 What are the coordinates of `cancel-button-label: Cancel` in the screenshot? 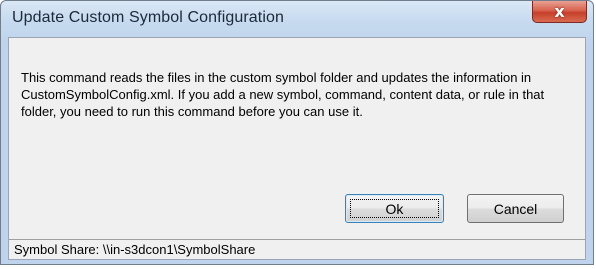 It's located at (515, 208).